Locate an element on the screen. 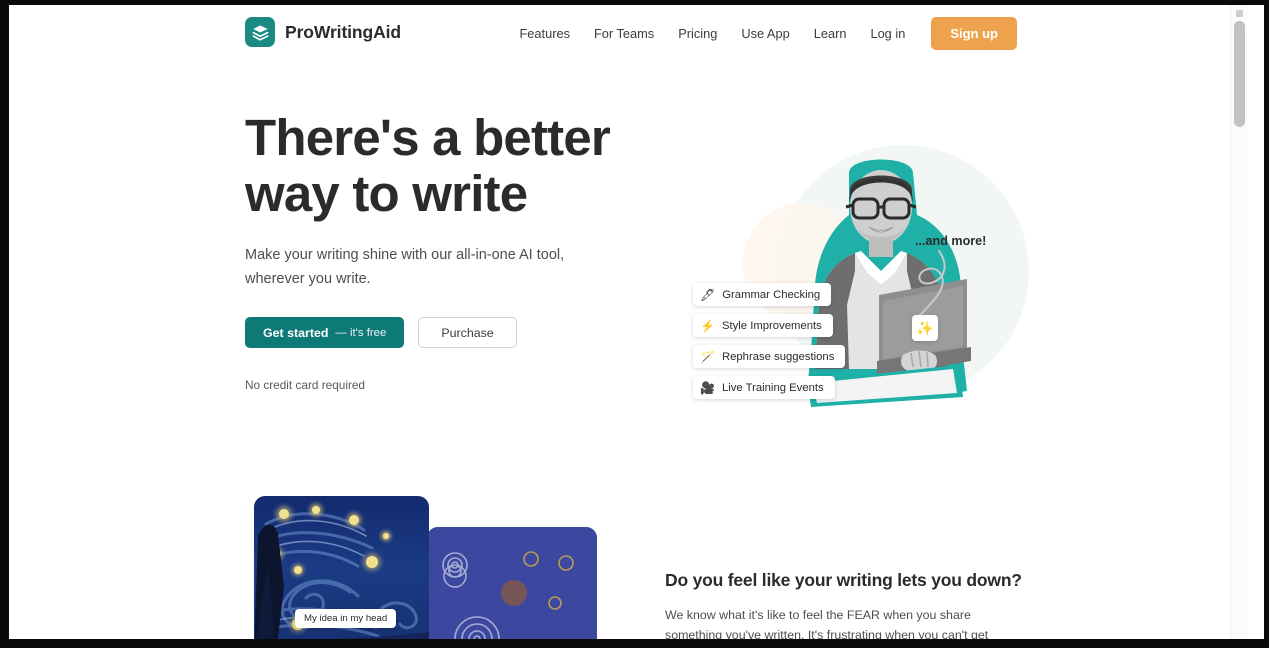  window-chrome-right is located at coordinates (1266, 324).